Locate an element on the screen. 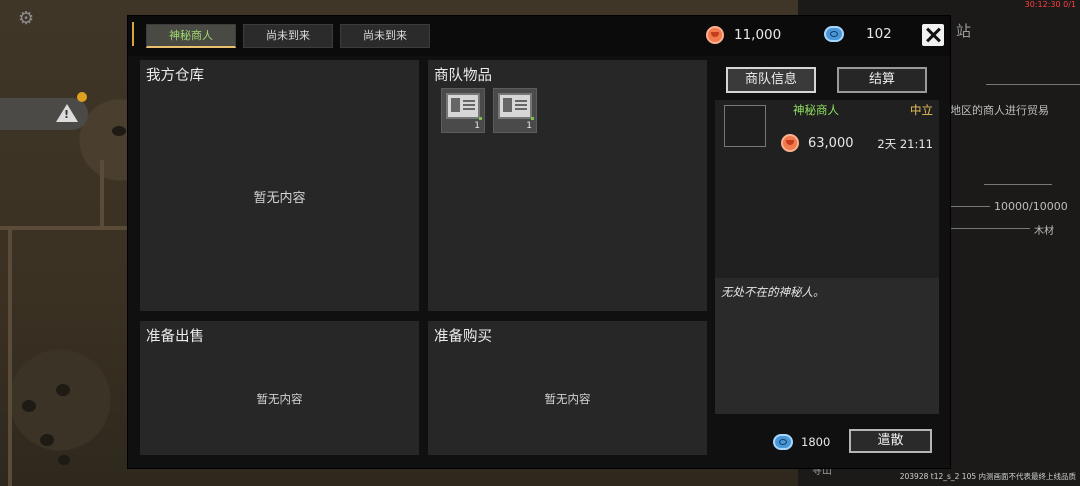 This screenshot has height=486, width=1080. gold-amount: 11,000 is located at coordinates (758, 35).